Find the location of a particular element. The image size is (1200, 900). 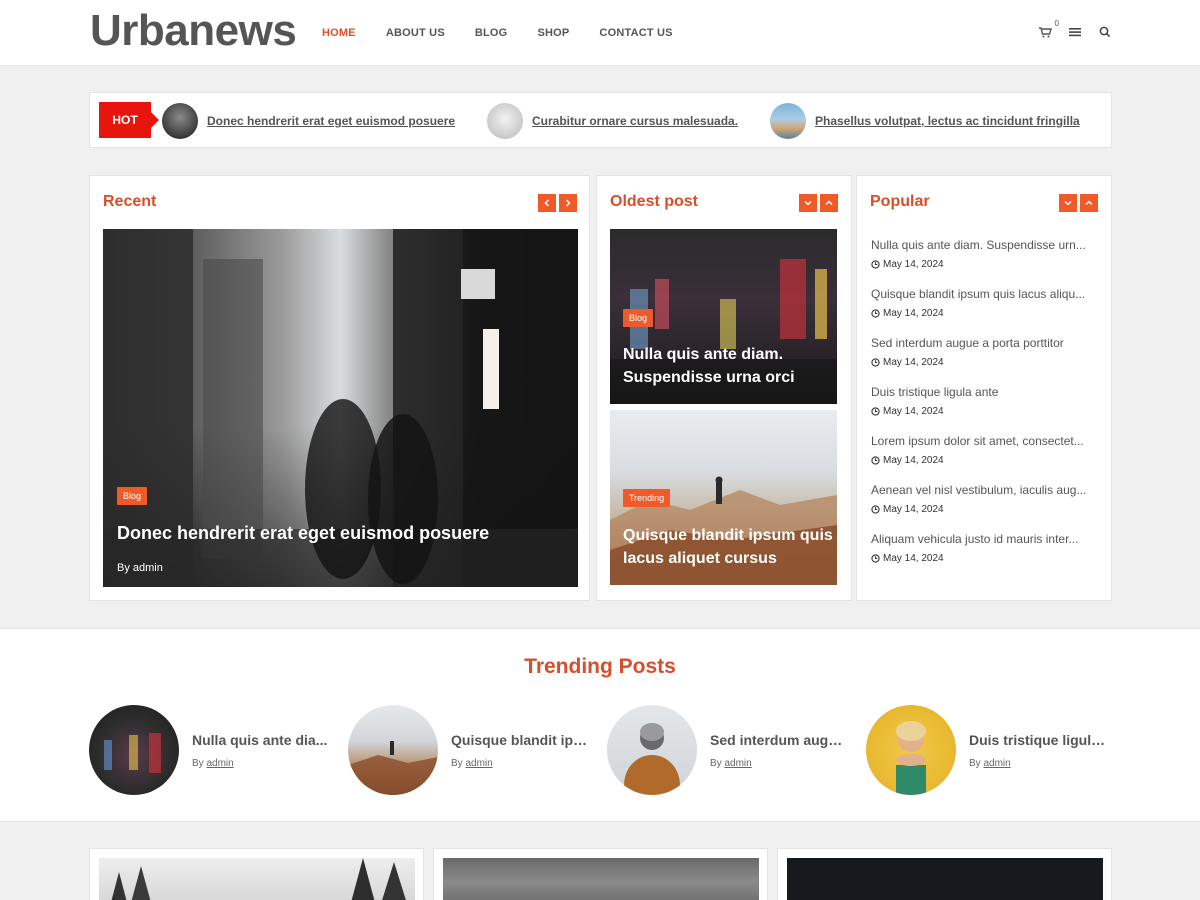

main-nav: HOME ABOUT US BLOG SHOP CONTACT US is located at coordinates (512, 33).